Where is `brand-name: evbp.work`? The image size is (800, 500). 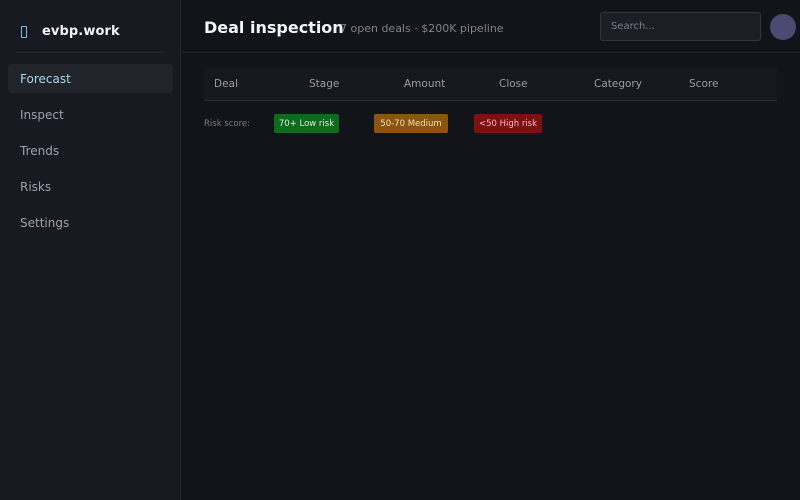 brand-name: evbp.work is located at coordinates (81, 31).